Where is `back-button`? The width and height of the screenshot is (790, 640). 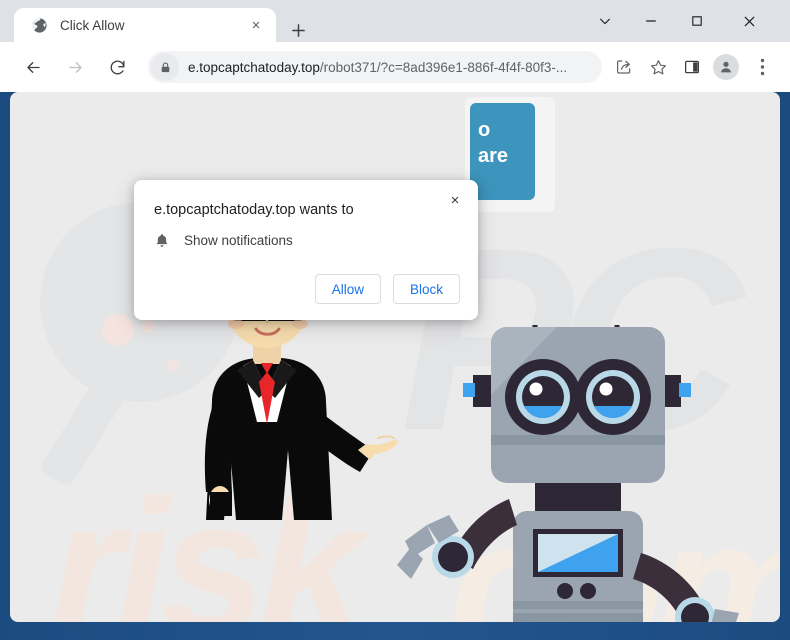 back-button is located at coordinates (33, 67).